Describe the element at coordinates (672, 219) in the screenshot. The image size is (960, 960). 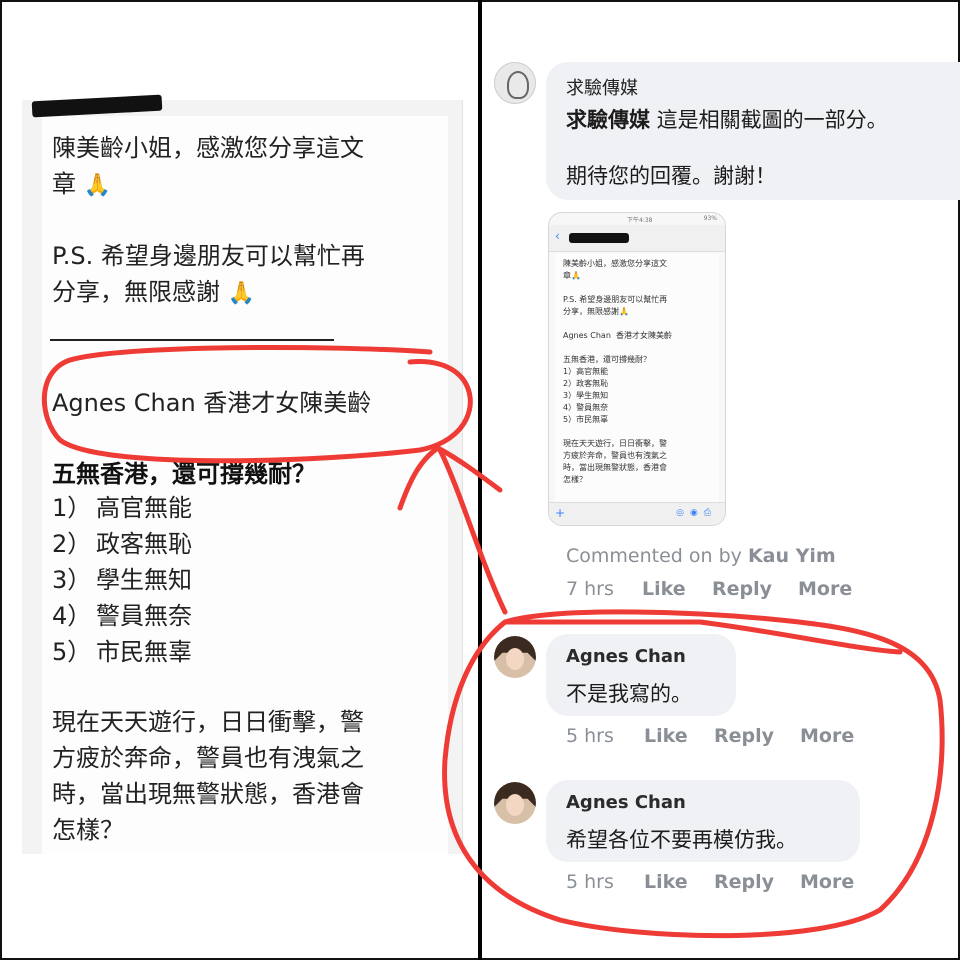
I see `status-bar: 下午4:38 93%` at that location.